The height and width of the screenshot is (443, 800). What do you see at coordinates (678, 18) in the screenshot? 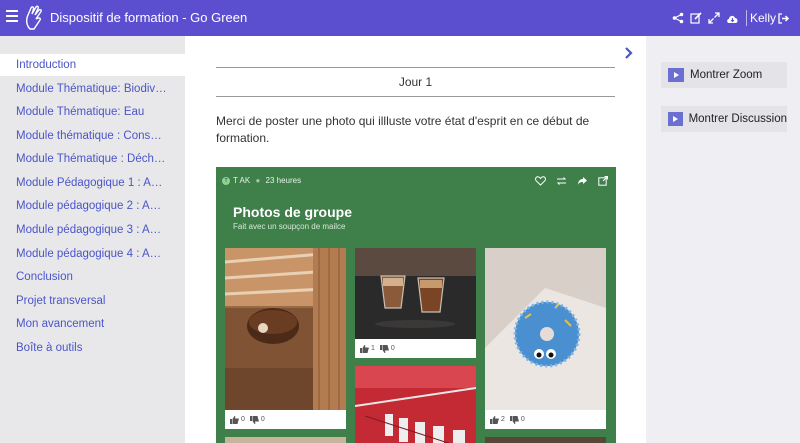
I see `share-icon` at bounding box center [678, 18].